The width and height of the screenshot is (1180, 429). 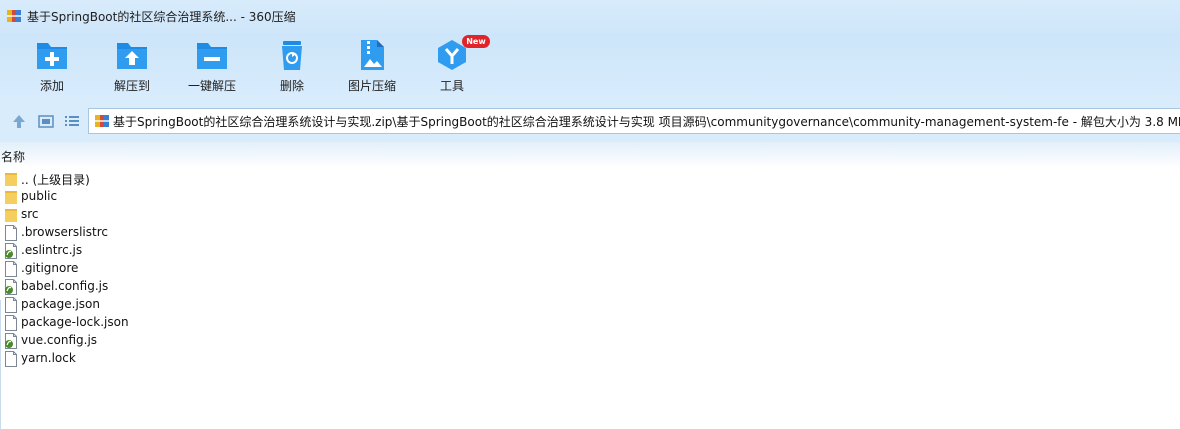 I want to click on one-click-extract-icon, so click(x=212, y=56).